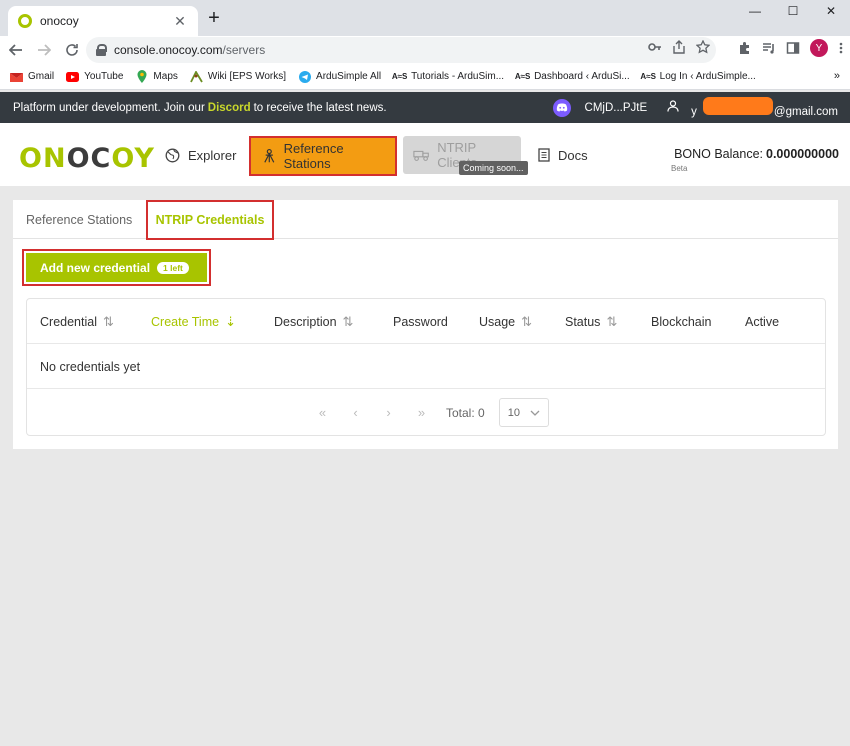 The image size is (850, 746). Describe the element at coordinates (320, 107) in the screenshot. I see `banner-text-end: to receive the latest news.` at that location.